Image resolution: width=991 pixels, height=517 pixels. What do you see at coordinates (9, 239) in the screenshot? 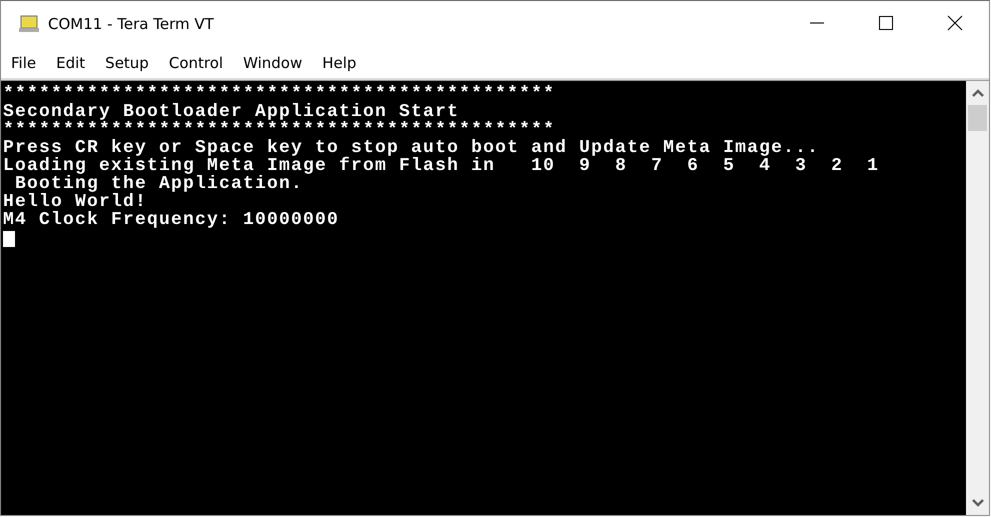
I see `text-cursor` at bounding box center [9, 239].